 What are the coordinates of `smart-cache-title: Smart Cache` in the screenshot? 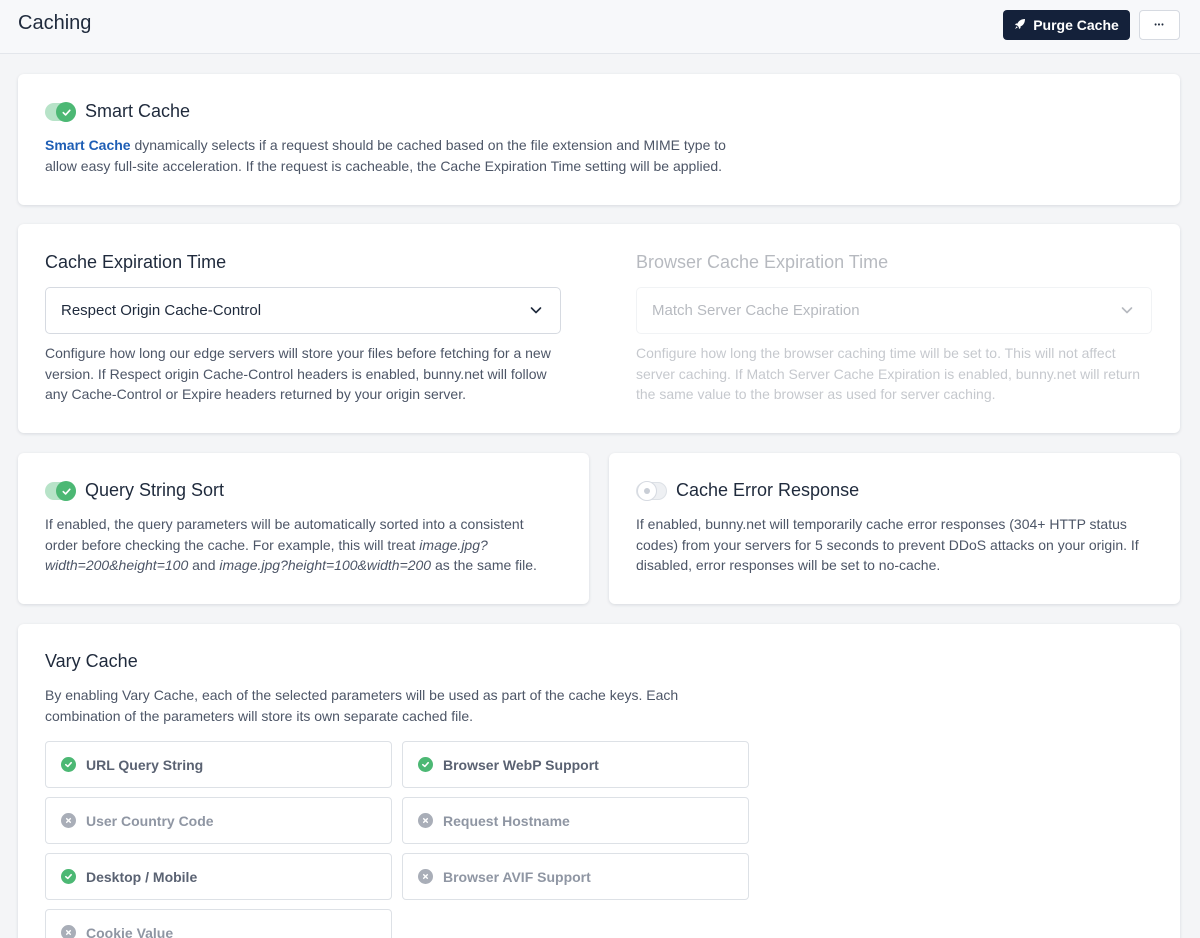 It's located at (138, 111).